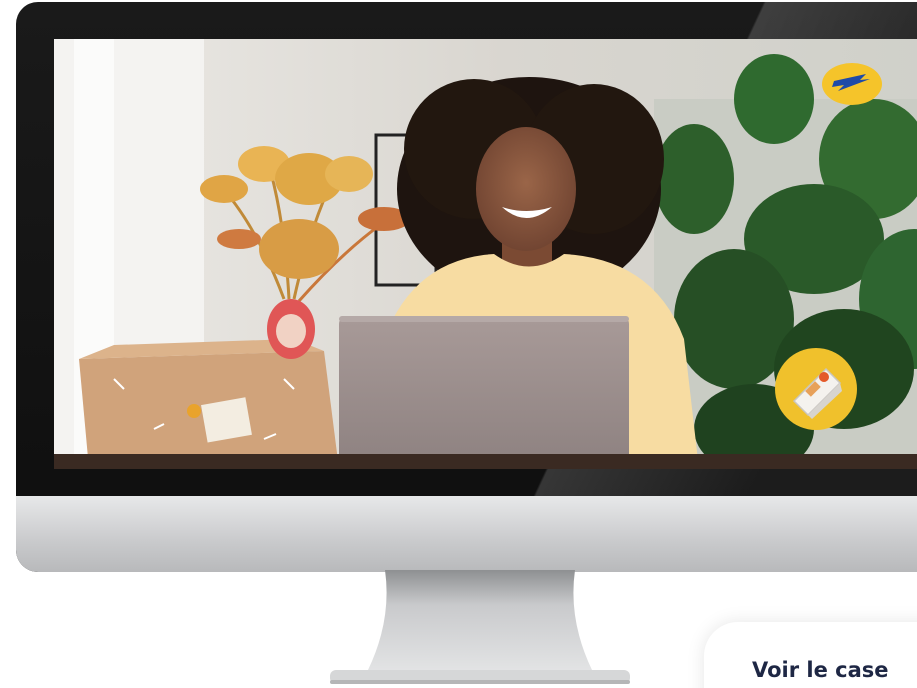 The height and width of the screenshot is (688, 917). I want to click on case-study-card: Voir le case, so click(810, 655).